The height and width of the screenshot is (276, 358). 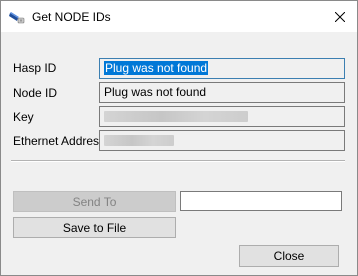 What do you see at coordinates (176, 117) in the screenshot?
I see `key-value-redacted` at bounding box center [176, 117].